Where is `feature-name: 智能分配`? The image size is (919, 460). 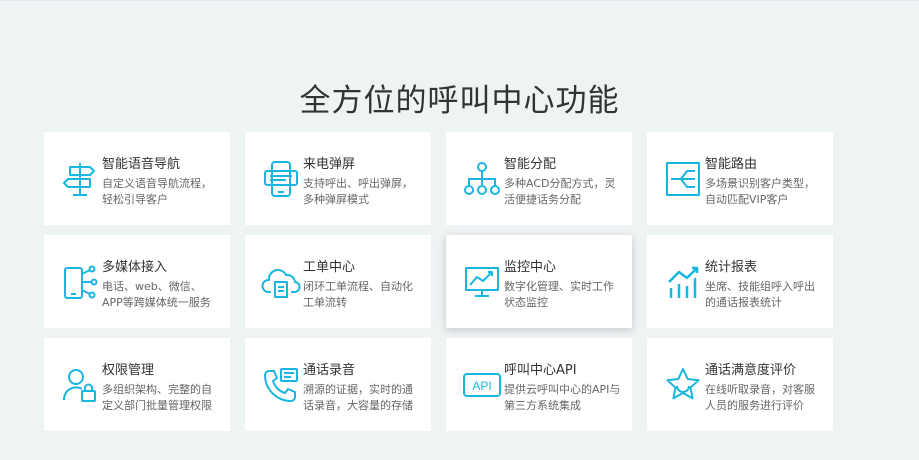 feature-name: 智能分配 is located at coordinates (530, 164).